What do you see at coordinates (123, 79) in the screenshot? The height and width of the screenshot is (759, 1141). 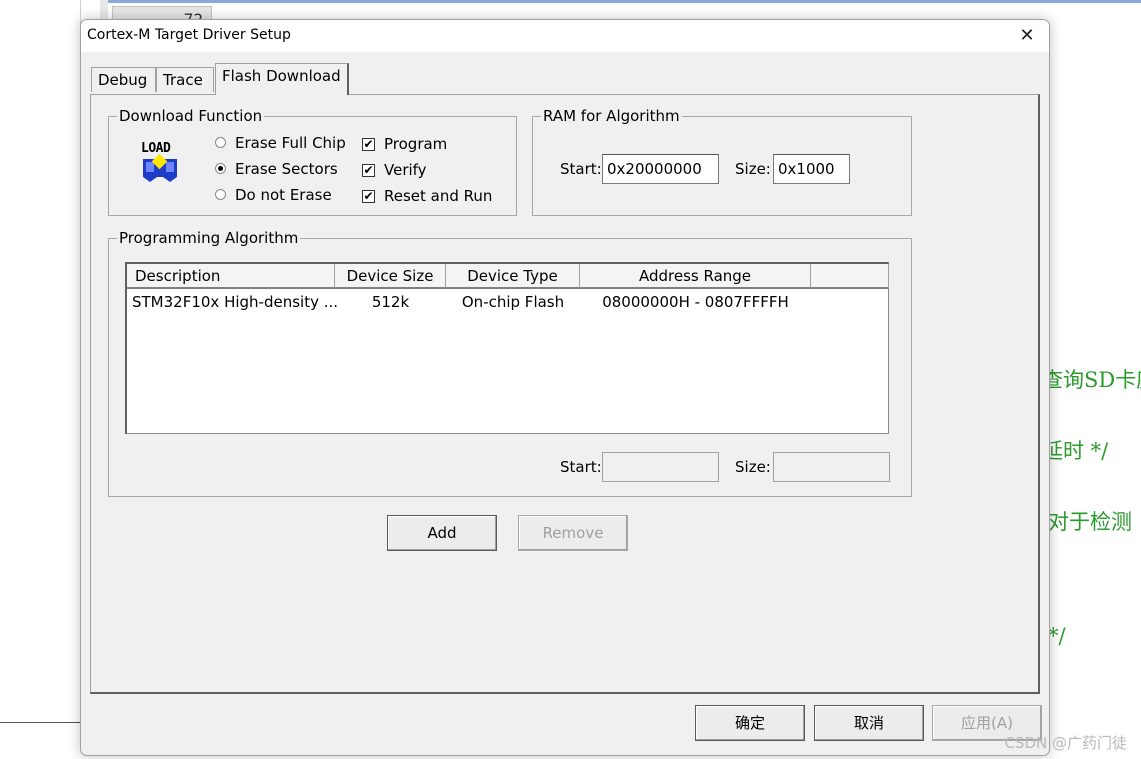 I see `tab-debug: Debug` at bounding box center [123, 79].